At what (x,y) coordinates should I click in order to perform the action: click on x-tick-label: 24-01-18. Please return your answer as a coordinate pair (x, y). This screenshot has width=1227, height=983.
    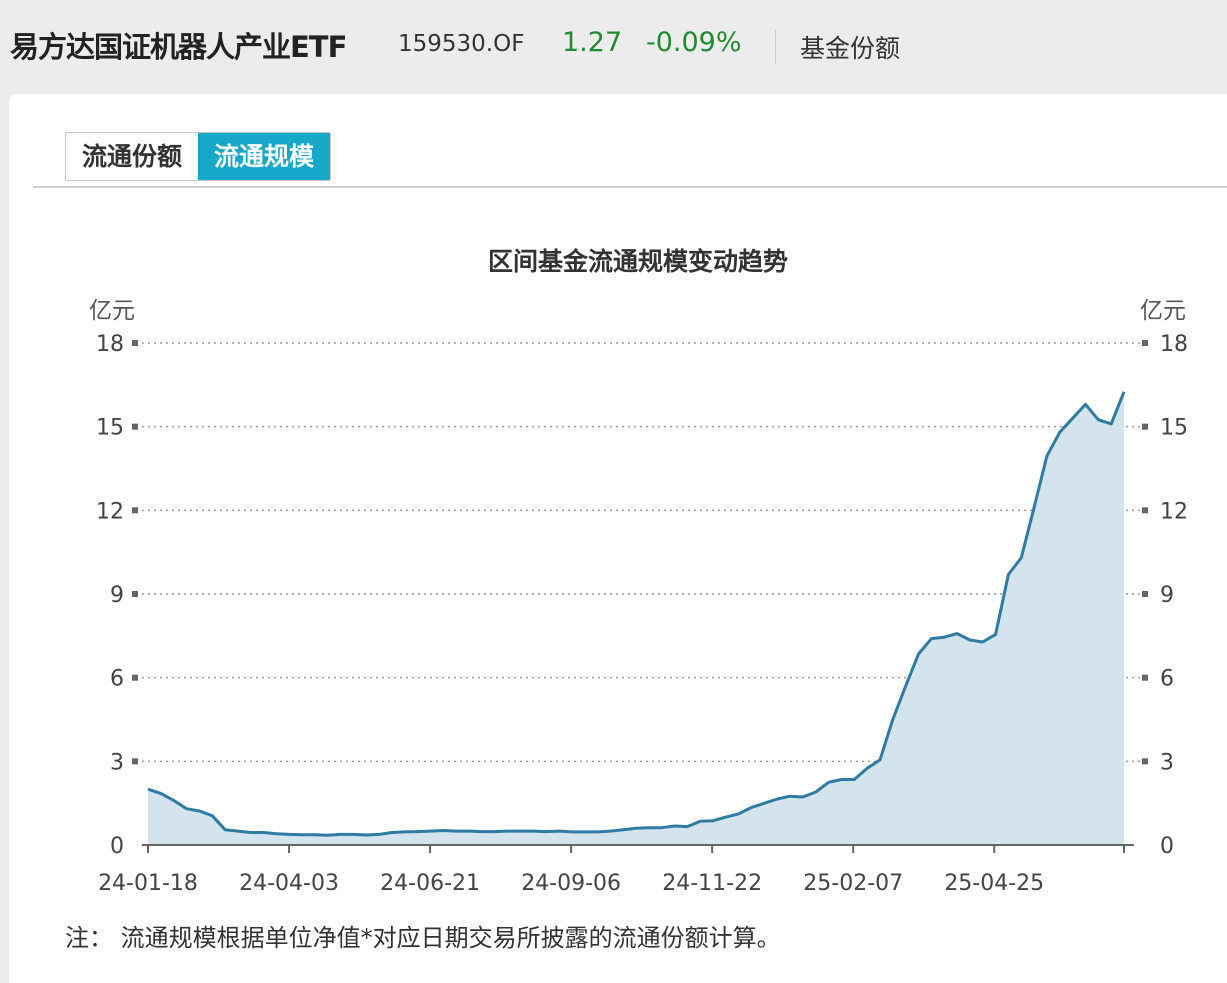
    Looking at the image, I should click on (148, 883).